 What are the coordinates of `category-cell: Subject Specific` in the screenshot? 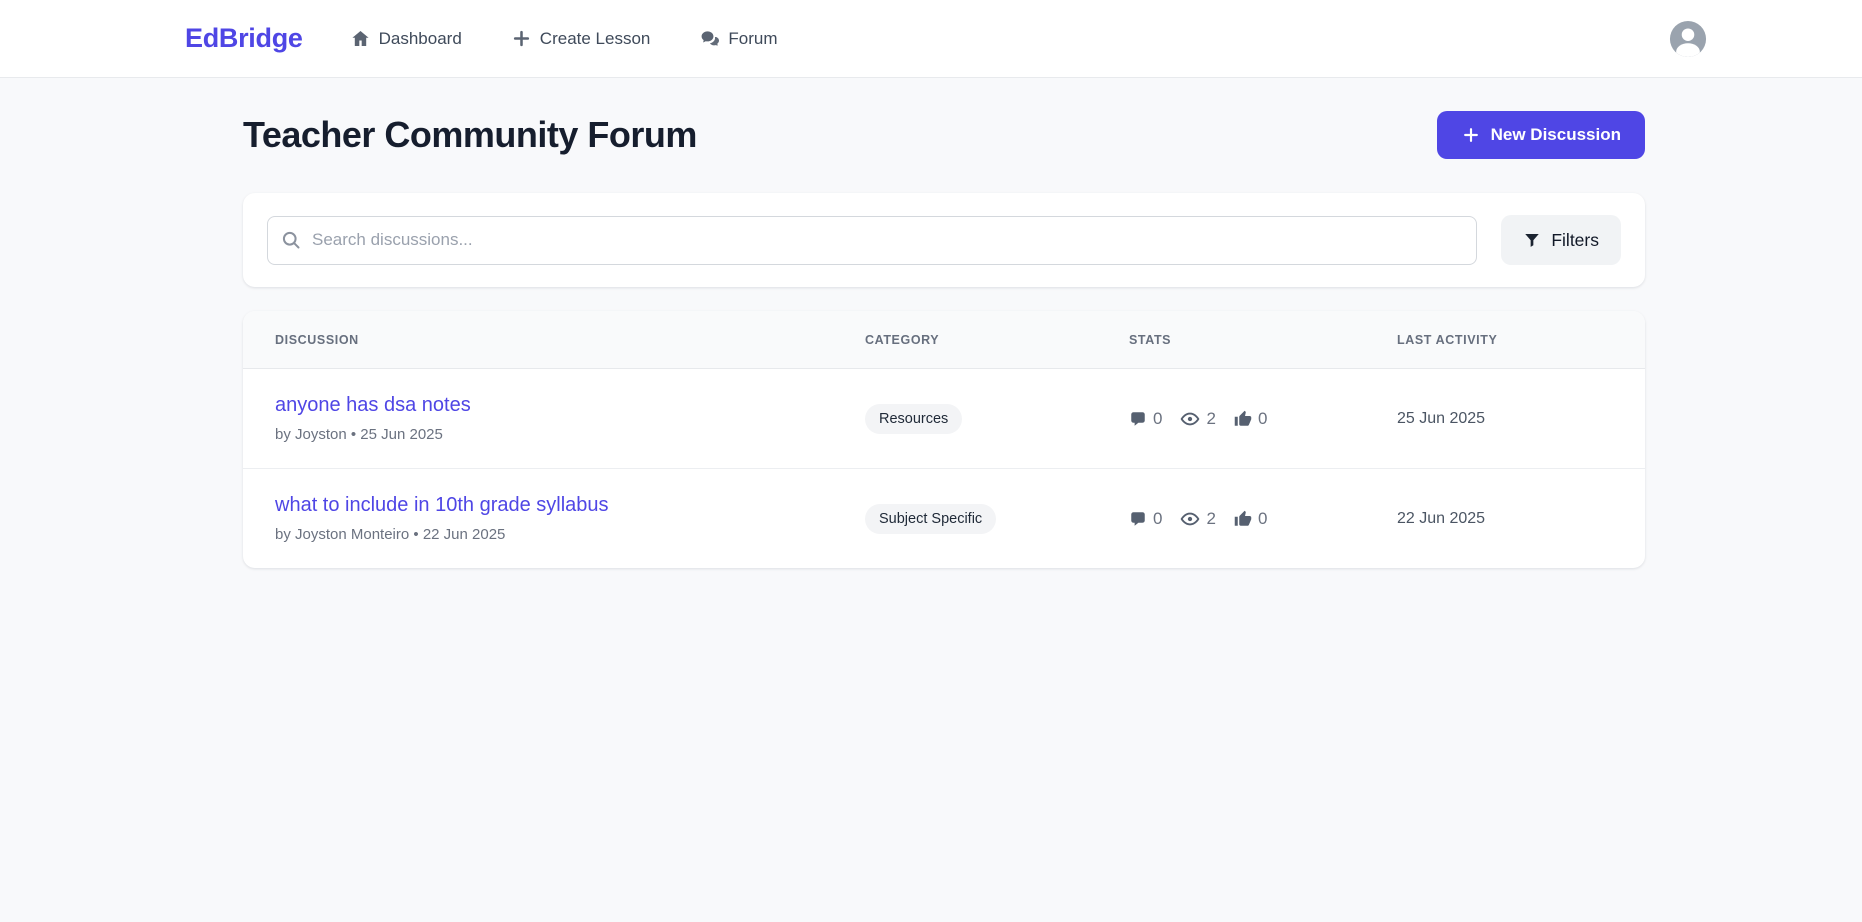 It's located at (997, 518).